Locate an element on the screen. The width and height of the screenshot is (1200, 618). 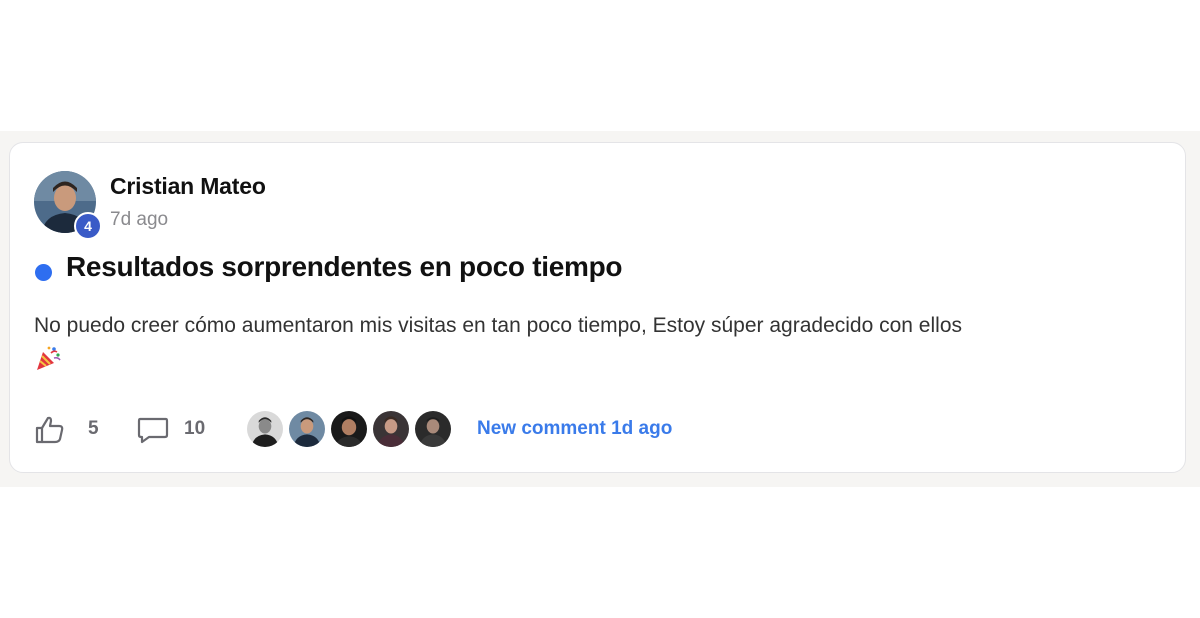
unread-indicator is located at coordinates (43, 272).